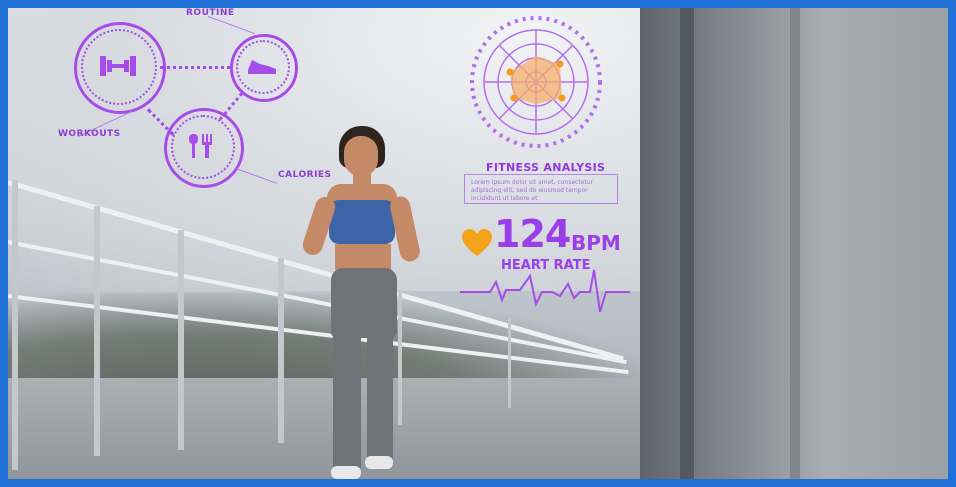 The height and width of the screenshot is (487, 956). Describe the element at coordinates (596, 243) in the screenshot. I see `bpm-unit: BPM` at that location.